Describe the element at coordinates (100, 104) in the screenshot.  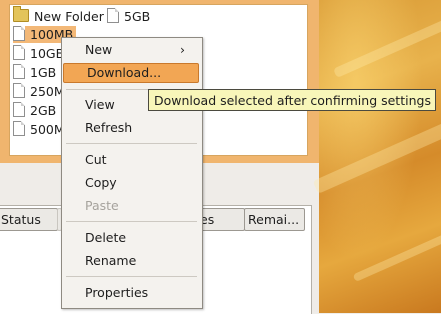
I see `menu-item-label: View` at that location.